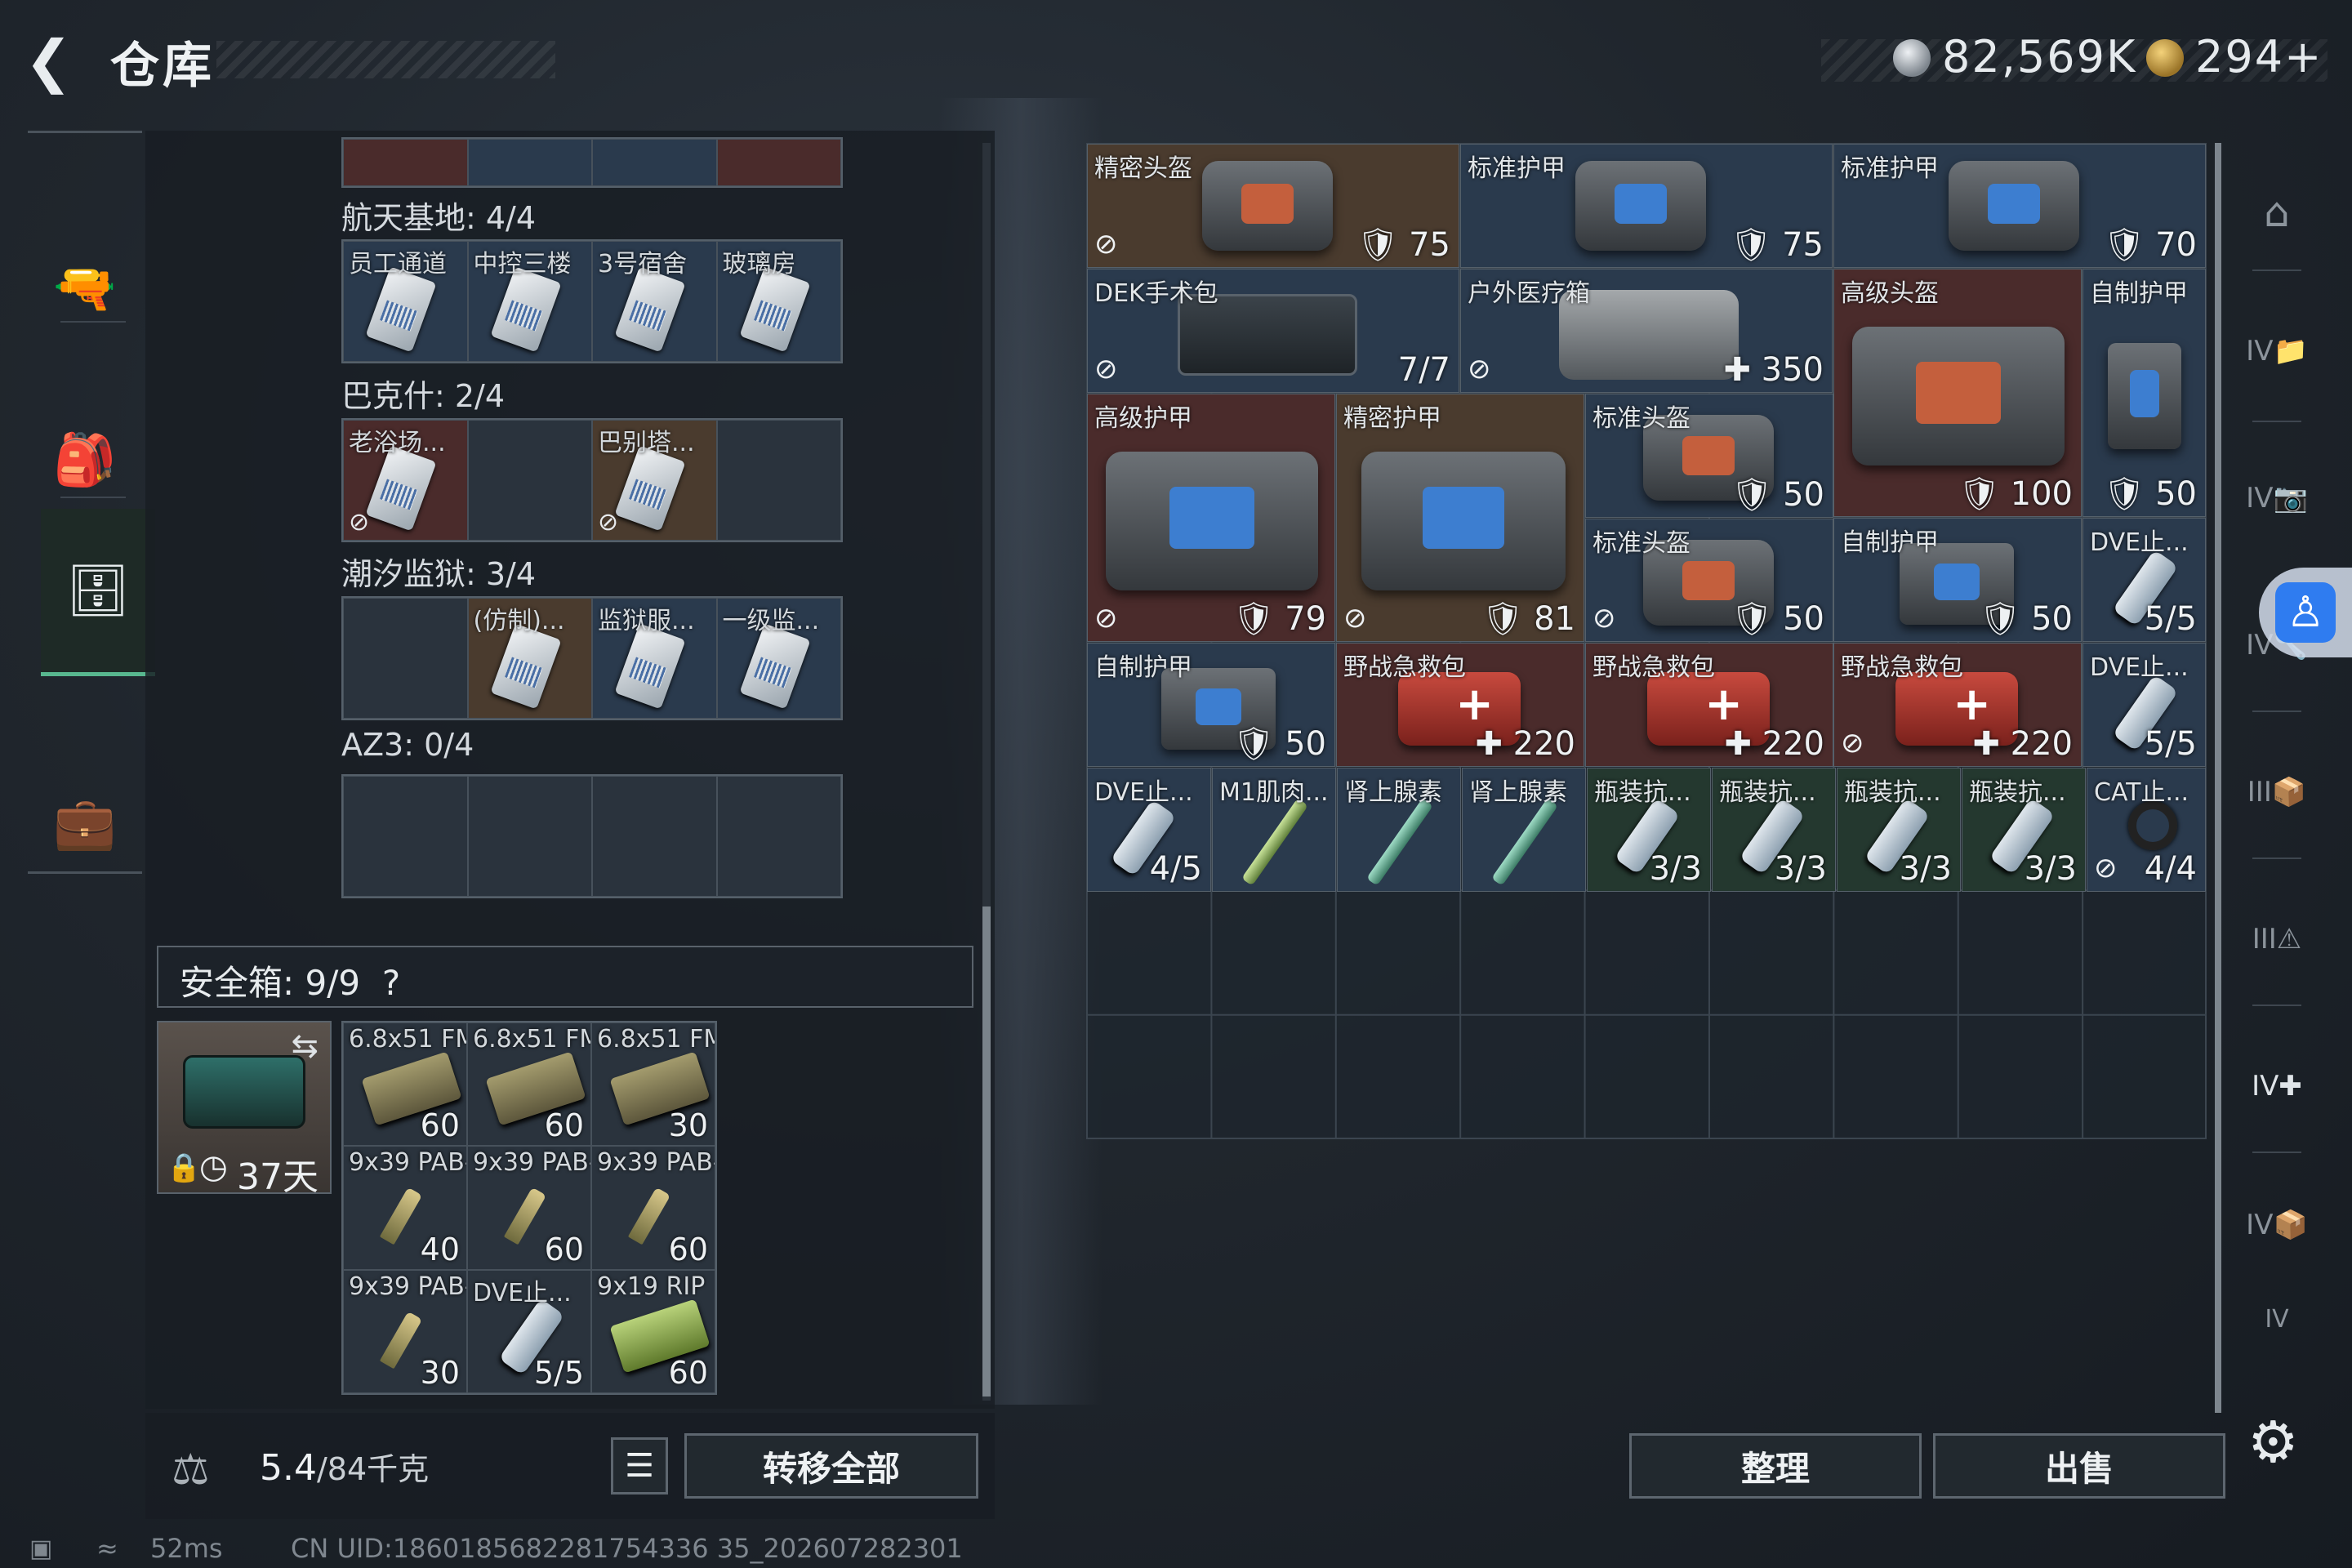 The height and width of the screenshot is (1568, 2352). Describe the element at coordinates (643, 264) in the screenshot. I see `keycard-name: 3号宿舍` at that location.